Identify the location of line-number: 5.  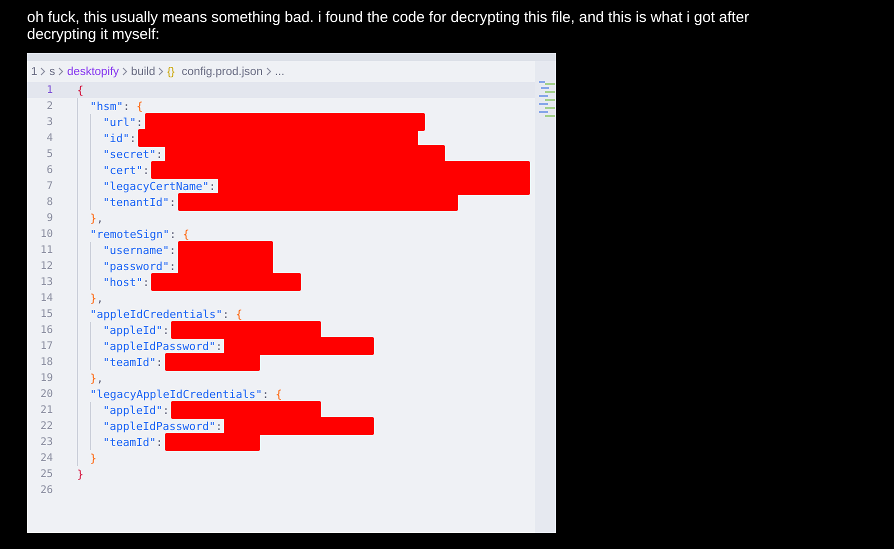
(49, 154).